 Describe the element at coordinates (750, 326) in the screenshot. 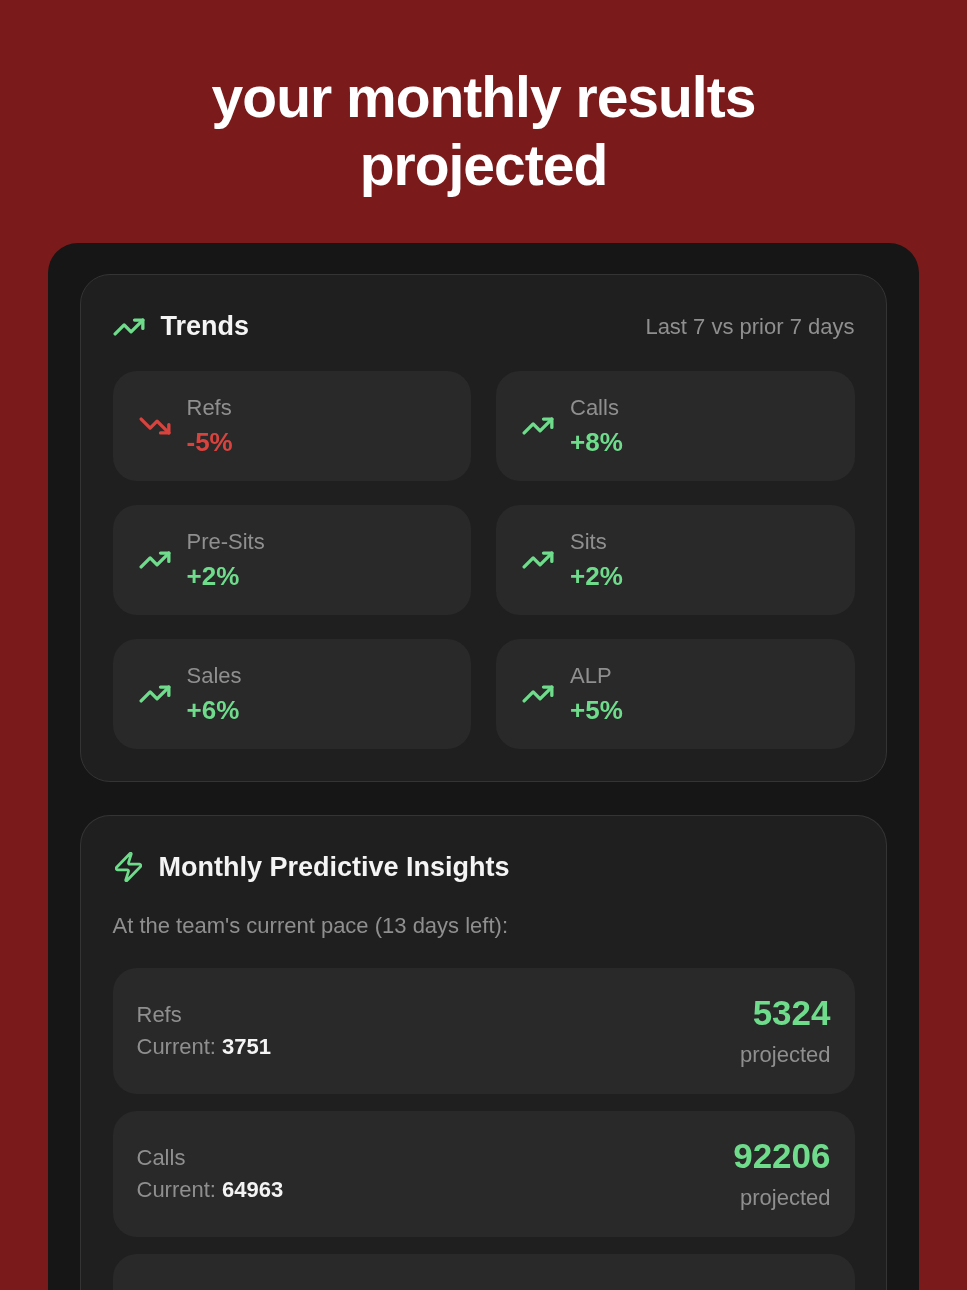

I see `period-text: Last 7 vs prior 7 days` at that location.